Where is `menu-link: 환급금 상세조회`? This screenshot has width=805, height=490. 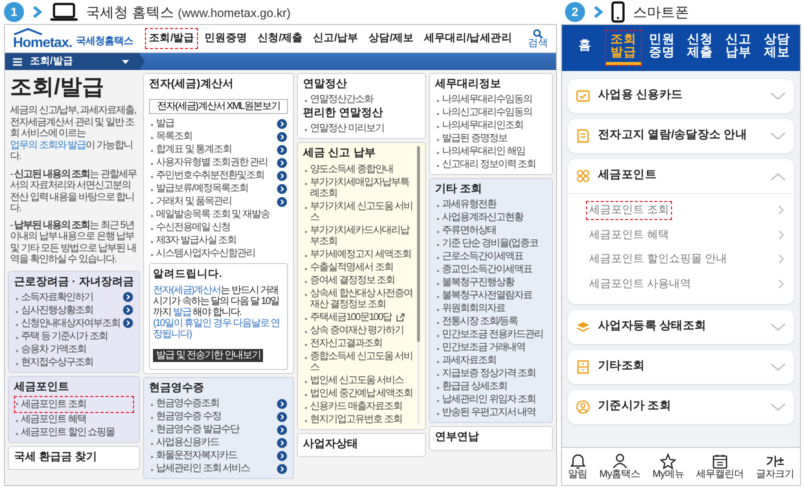
menu-link: 환급금 상세조회 is located at coordinates (491, 387).